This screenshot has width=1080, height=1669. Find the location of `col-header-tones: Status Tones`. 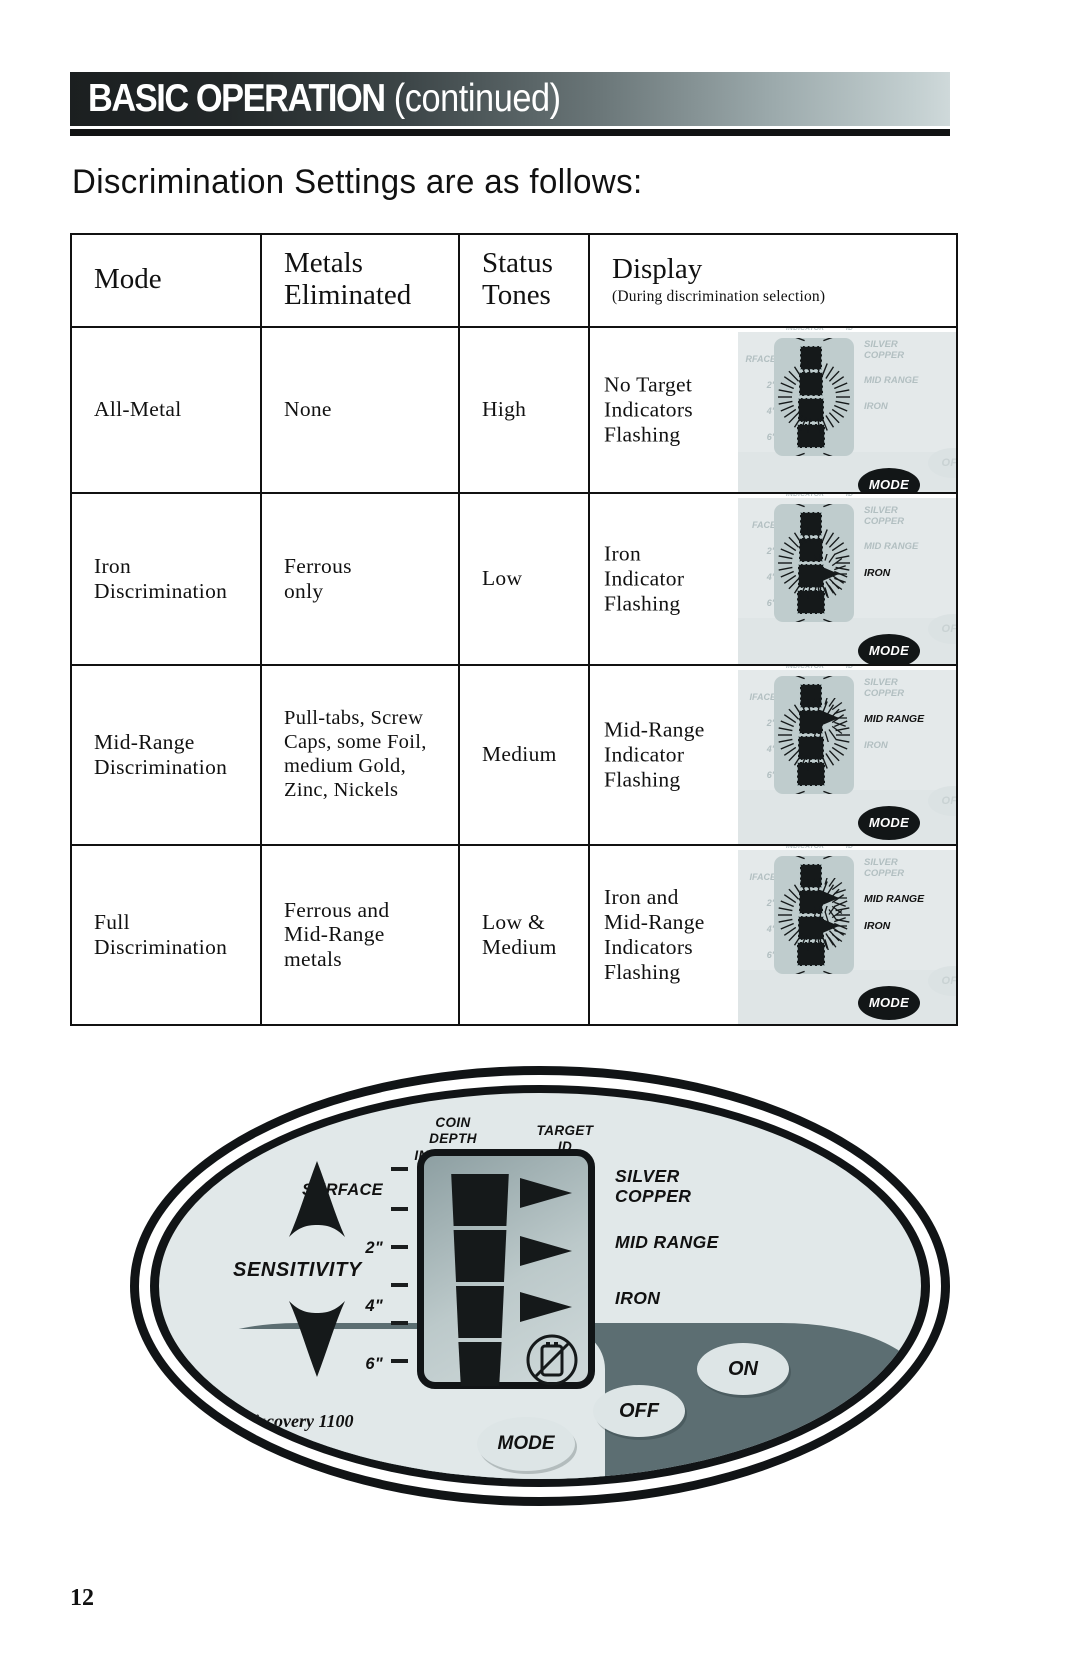

col-header-tones: Status Tones is located at coordinates (524, 280).